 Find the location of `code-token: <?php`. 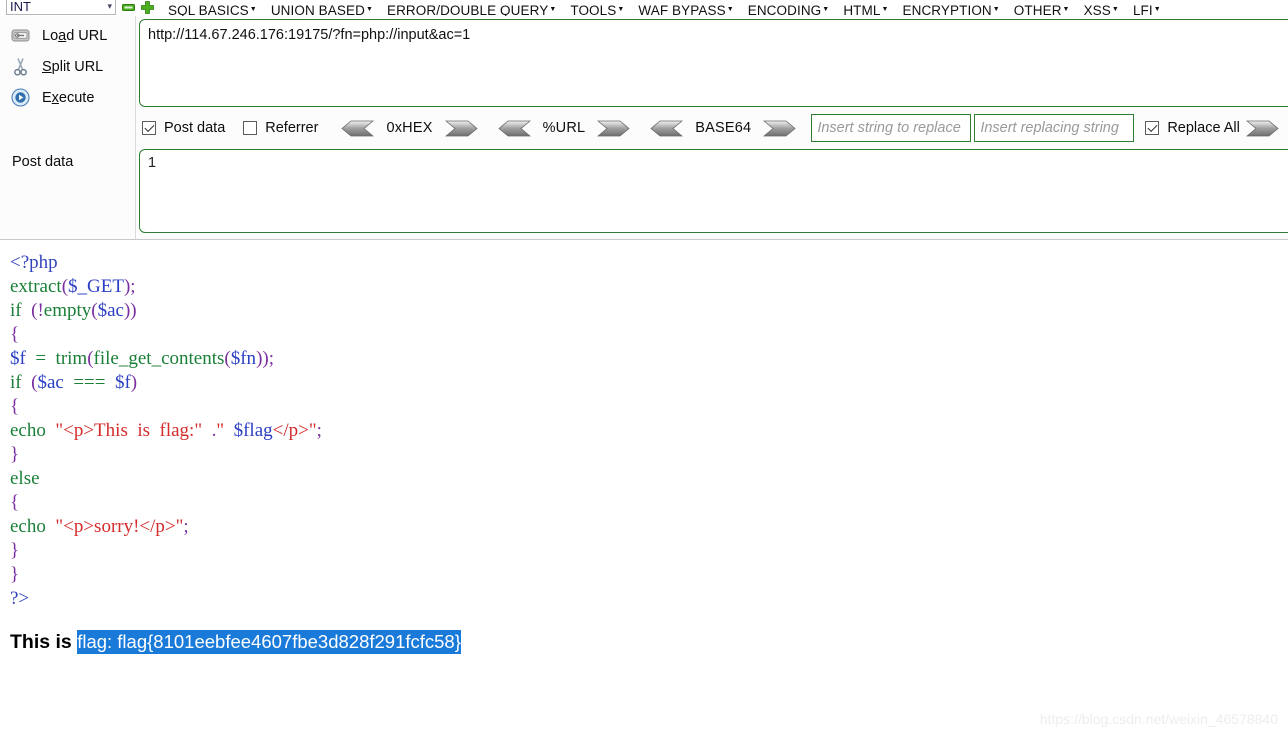

code-token: <?php is located at coordinates (34, 262).